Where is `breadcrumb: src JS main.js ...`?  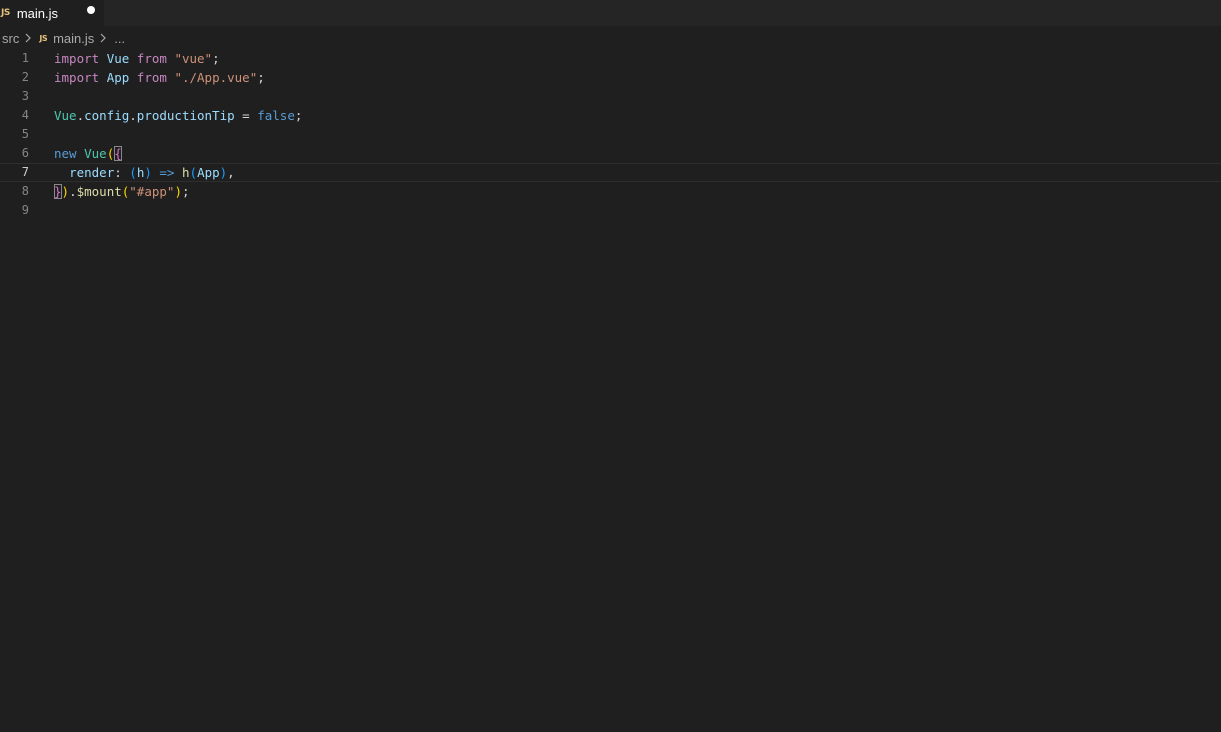 breadcrumb: src JS main.js ... is located at coordinates (62, 38).